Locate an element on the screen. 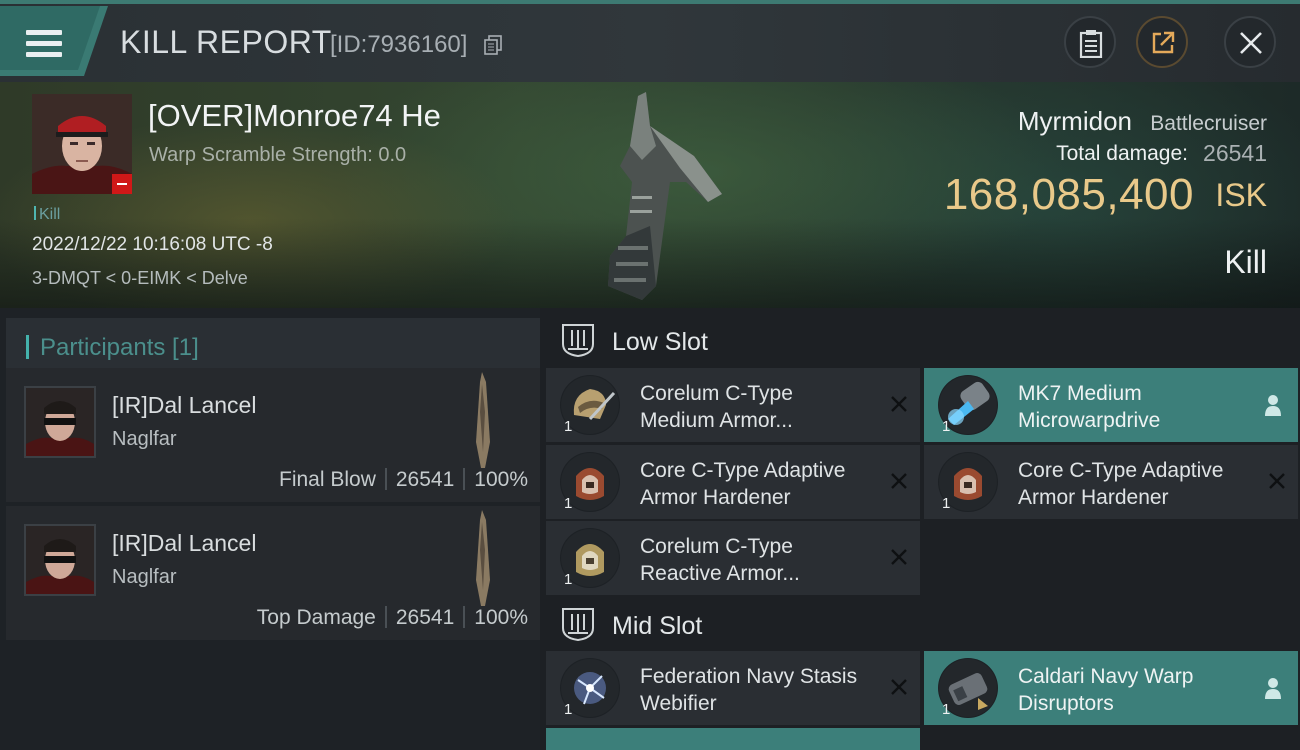  victim-ship-image is located at coordinates (665, 197).